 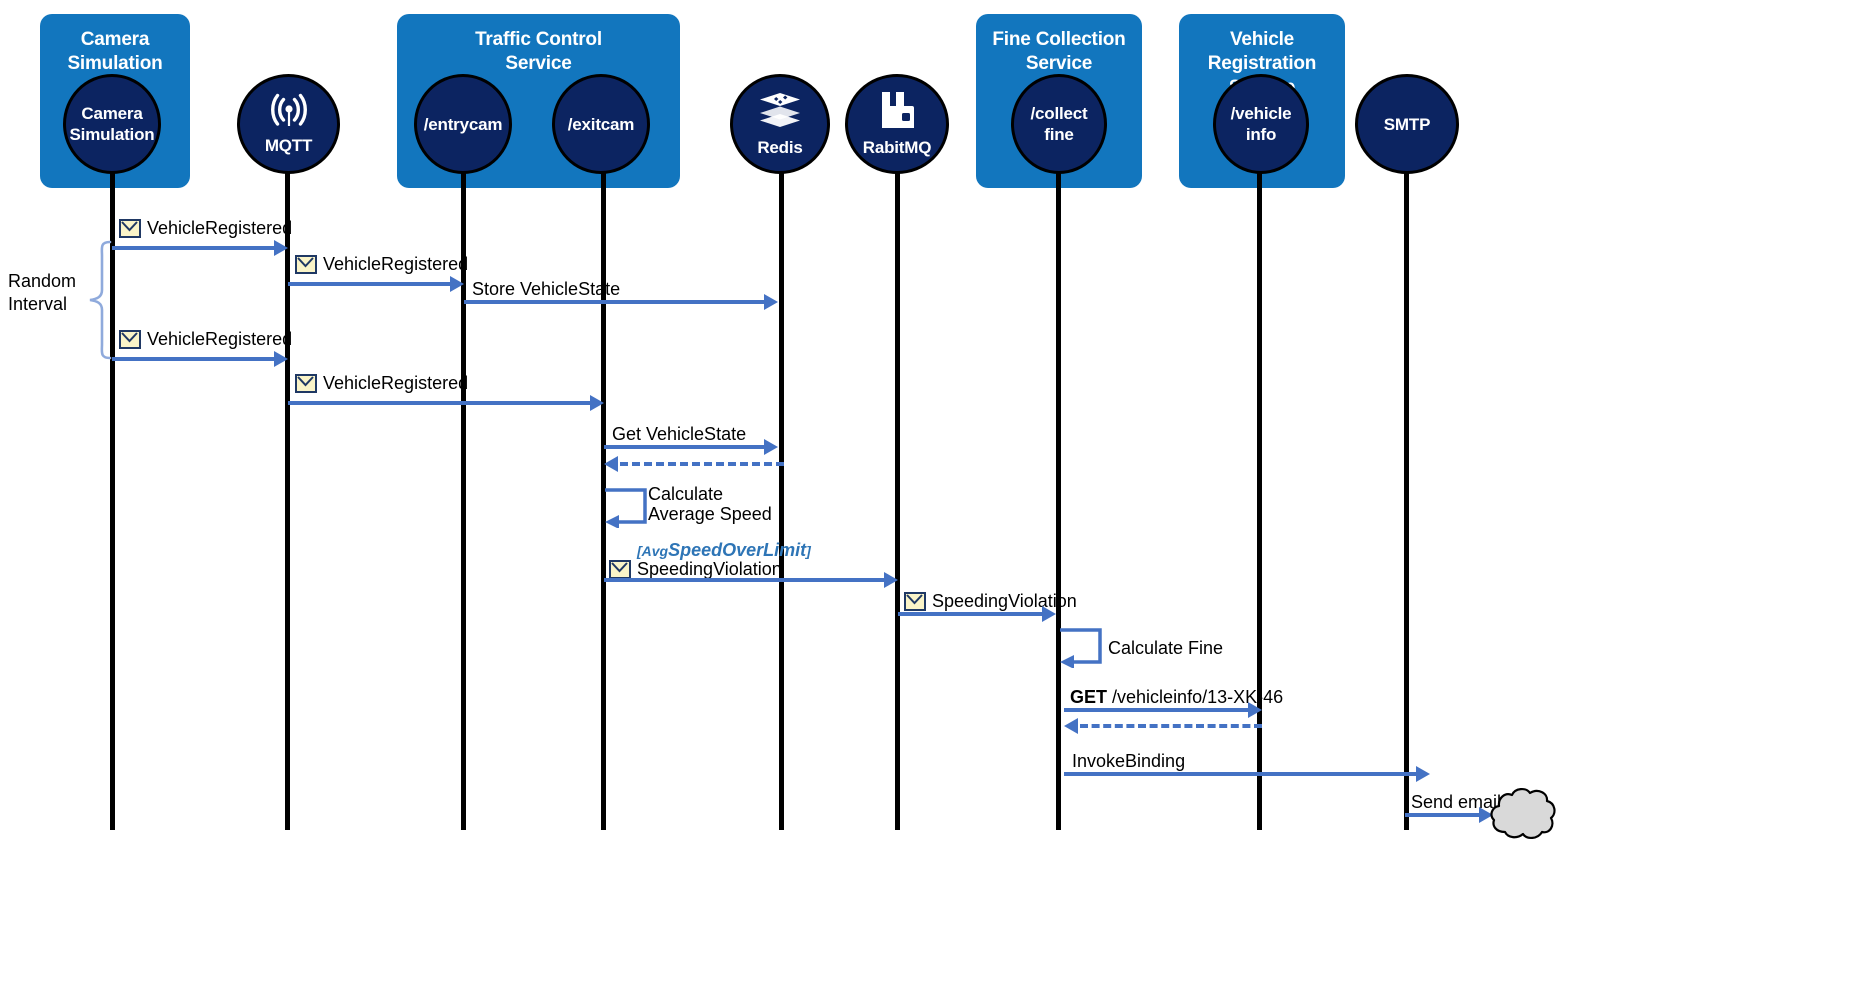 I want to click on self-call-m11, so click(x=1083, y=650).